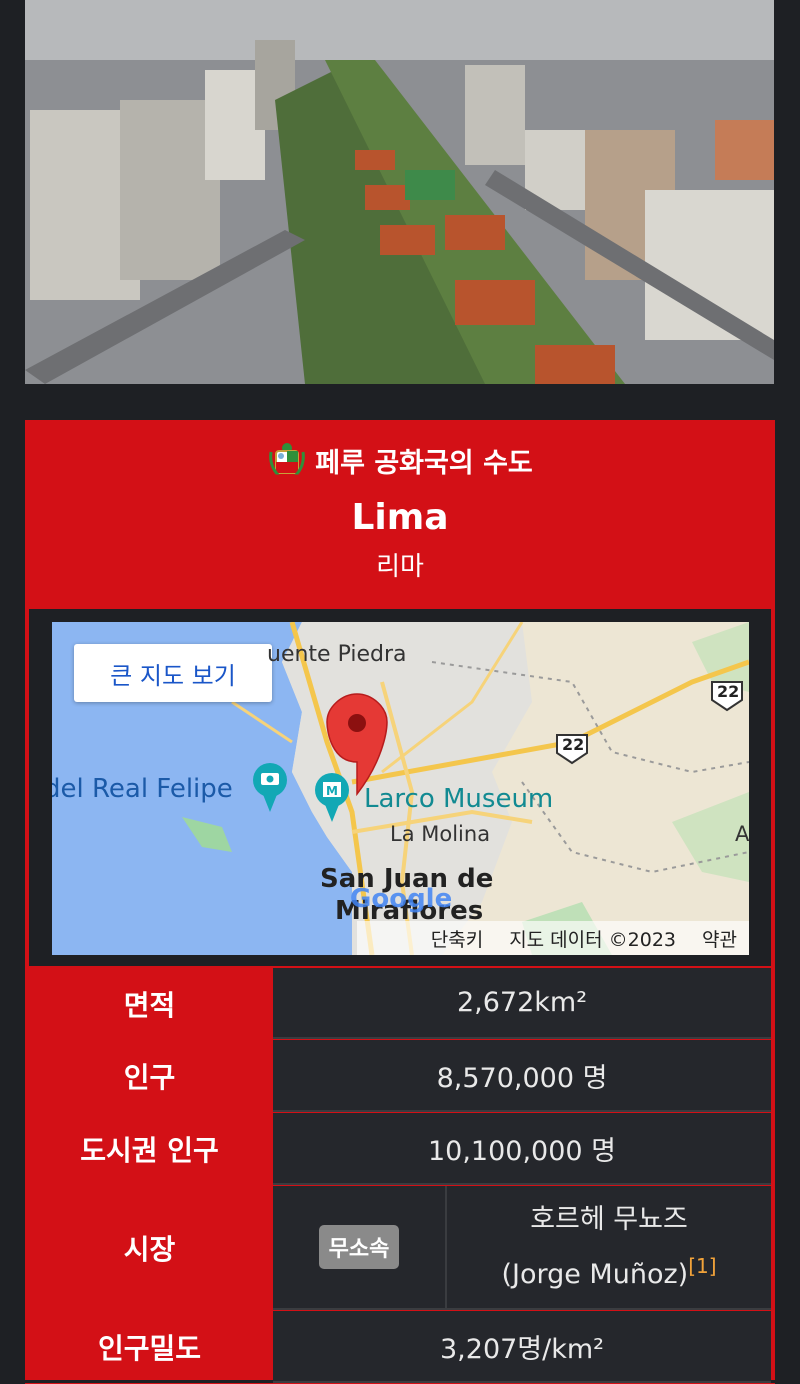 This screenshot has width=800, height=1384. I want to click on svg-text: M, so click(332, 791).